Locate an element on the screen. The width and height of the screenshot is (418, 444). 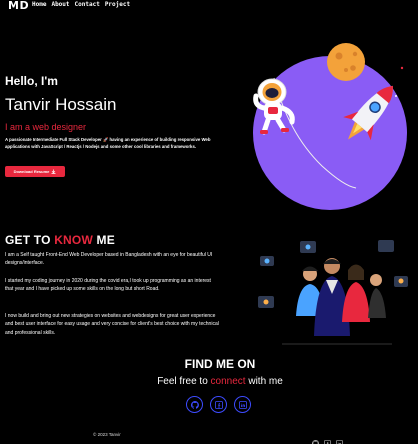
nav-link-about: About is located at coordinates (60, 4).